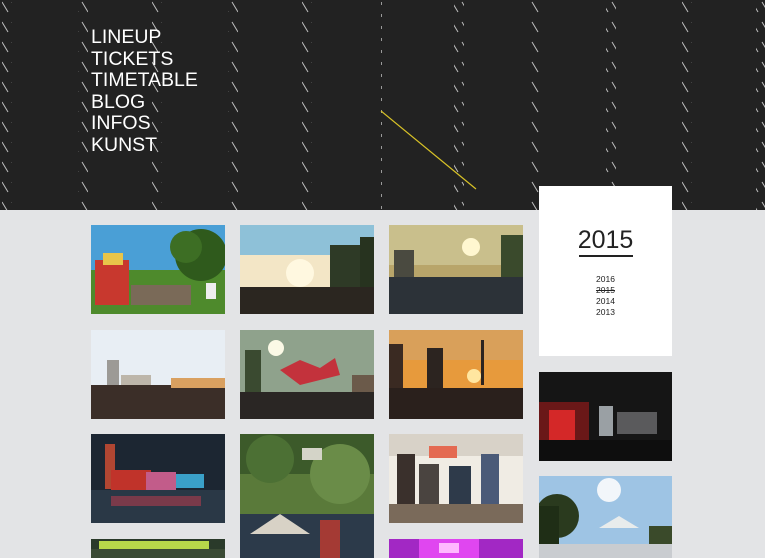 The image size is (765, 558). I want to click on accent-line, so click(428, 150).